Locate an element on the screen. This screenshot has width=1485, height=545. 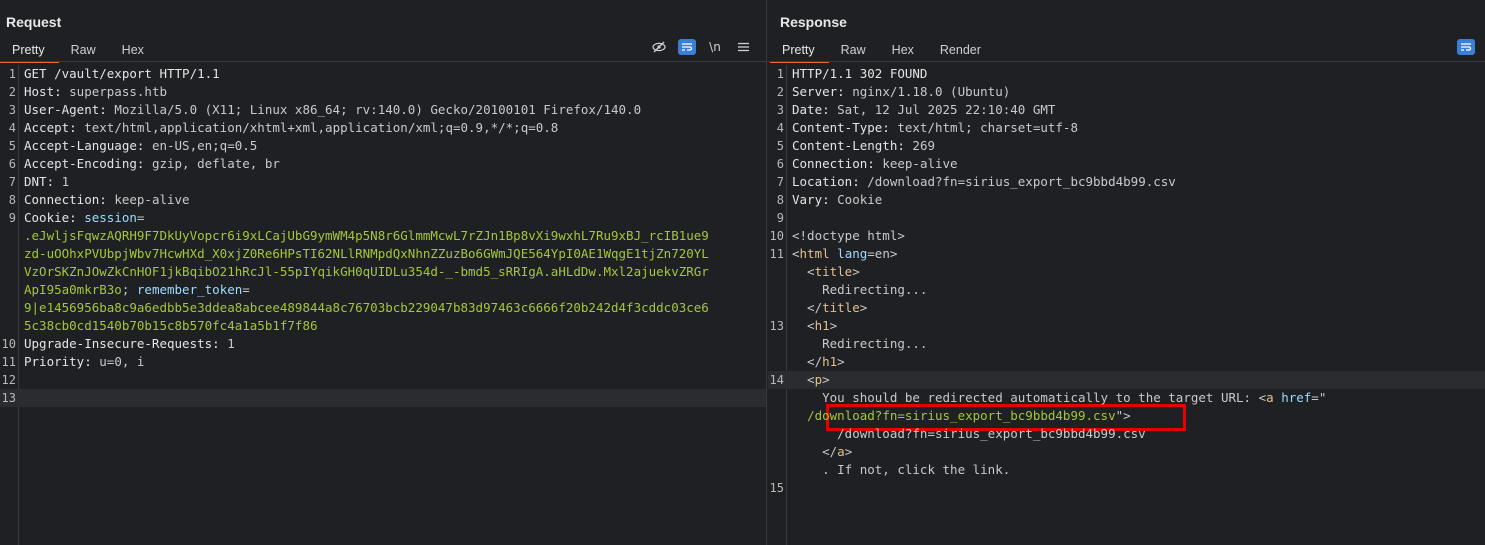
code-line: 13 <h1> is located at coordinates (1126, 326).